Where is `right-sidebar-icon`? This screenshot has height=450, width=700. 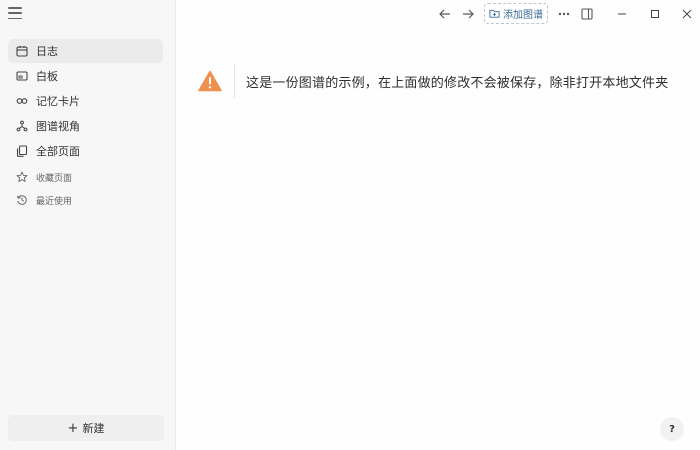
right-sidebar-icon is located at coordinates (587, 14).